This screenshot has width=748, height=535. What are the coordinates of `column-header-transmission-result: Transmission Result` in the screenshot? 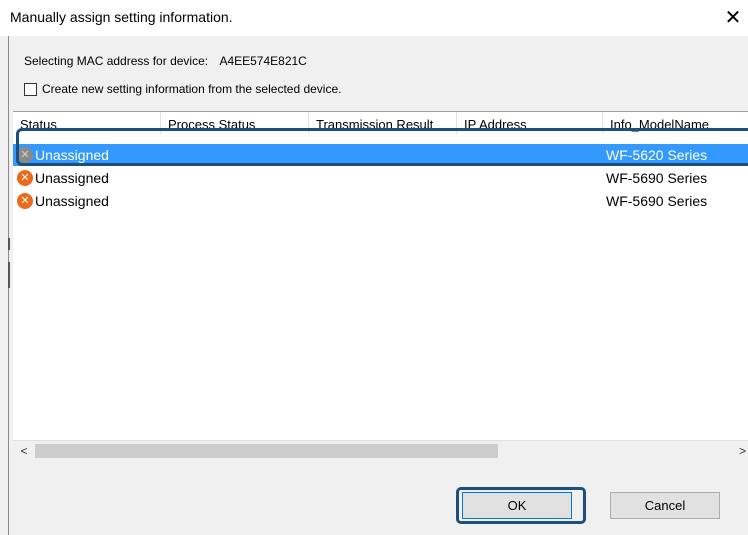 It's located at (383, 123).